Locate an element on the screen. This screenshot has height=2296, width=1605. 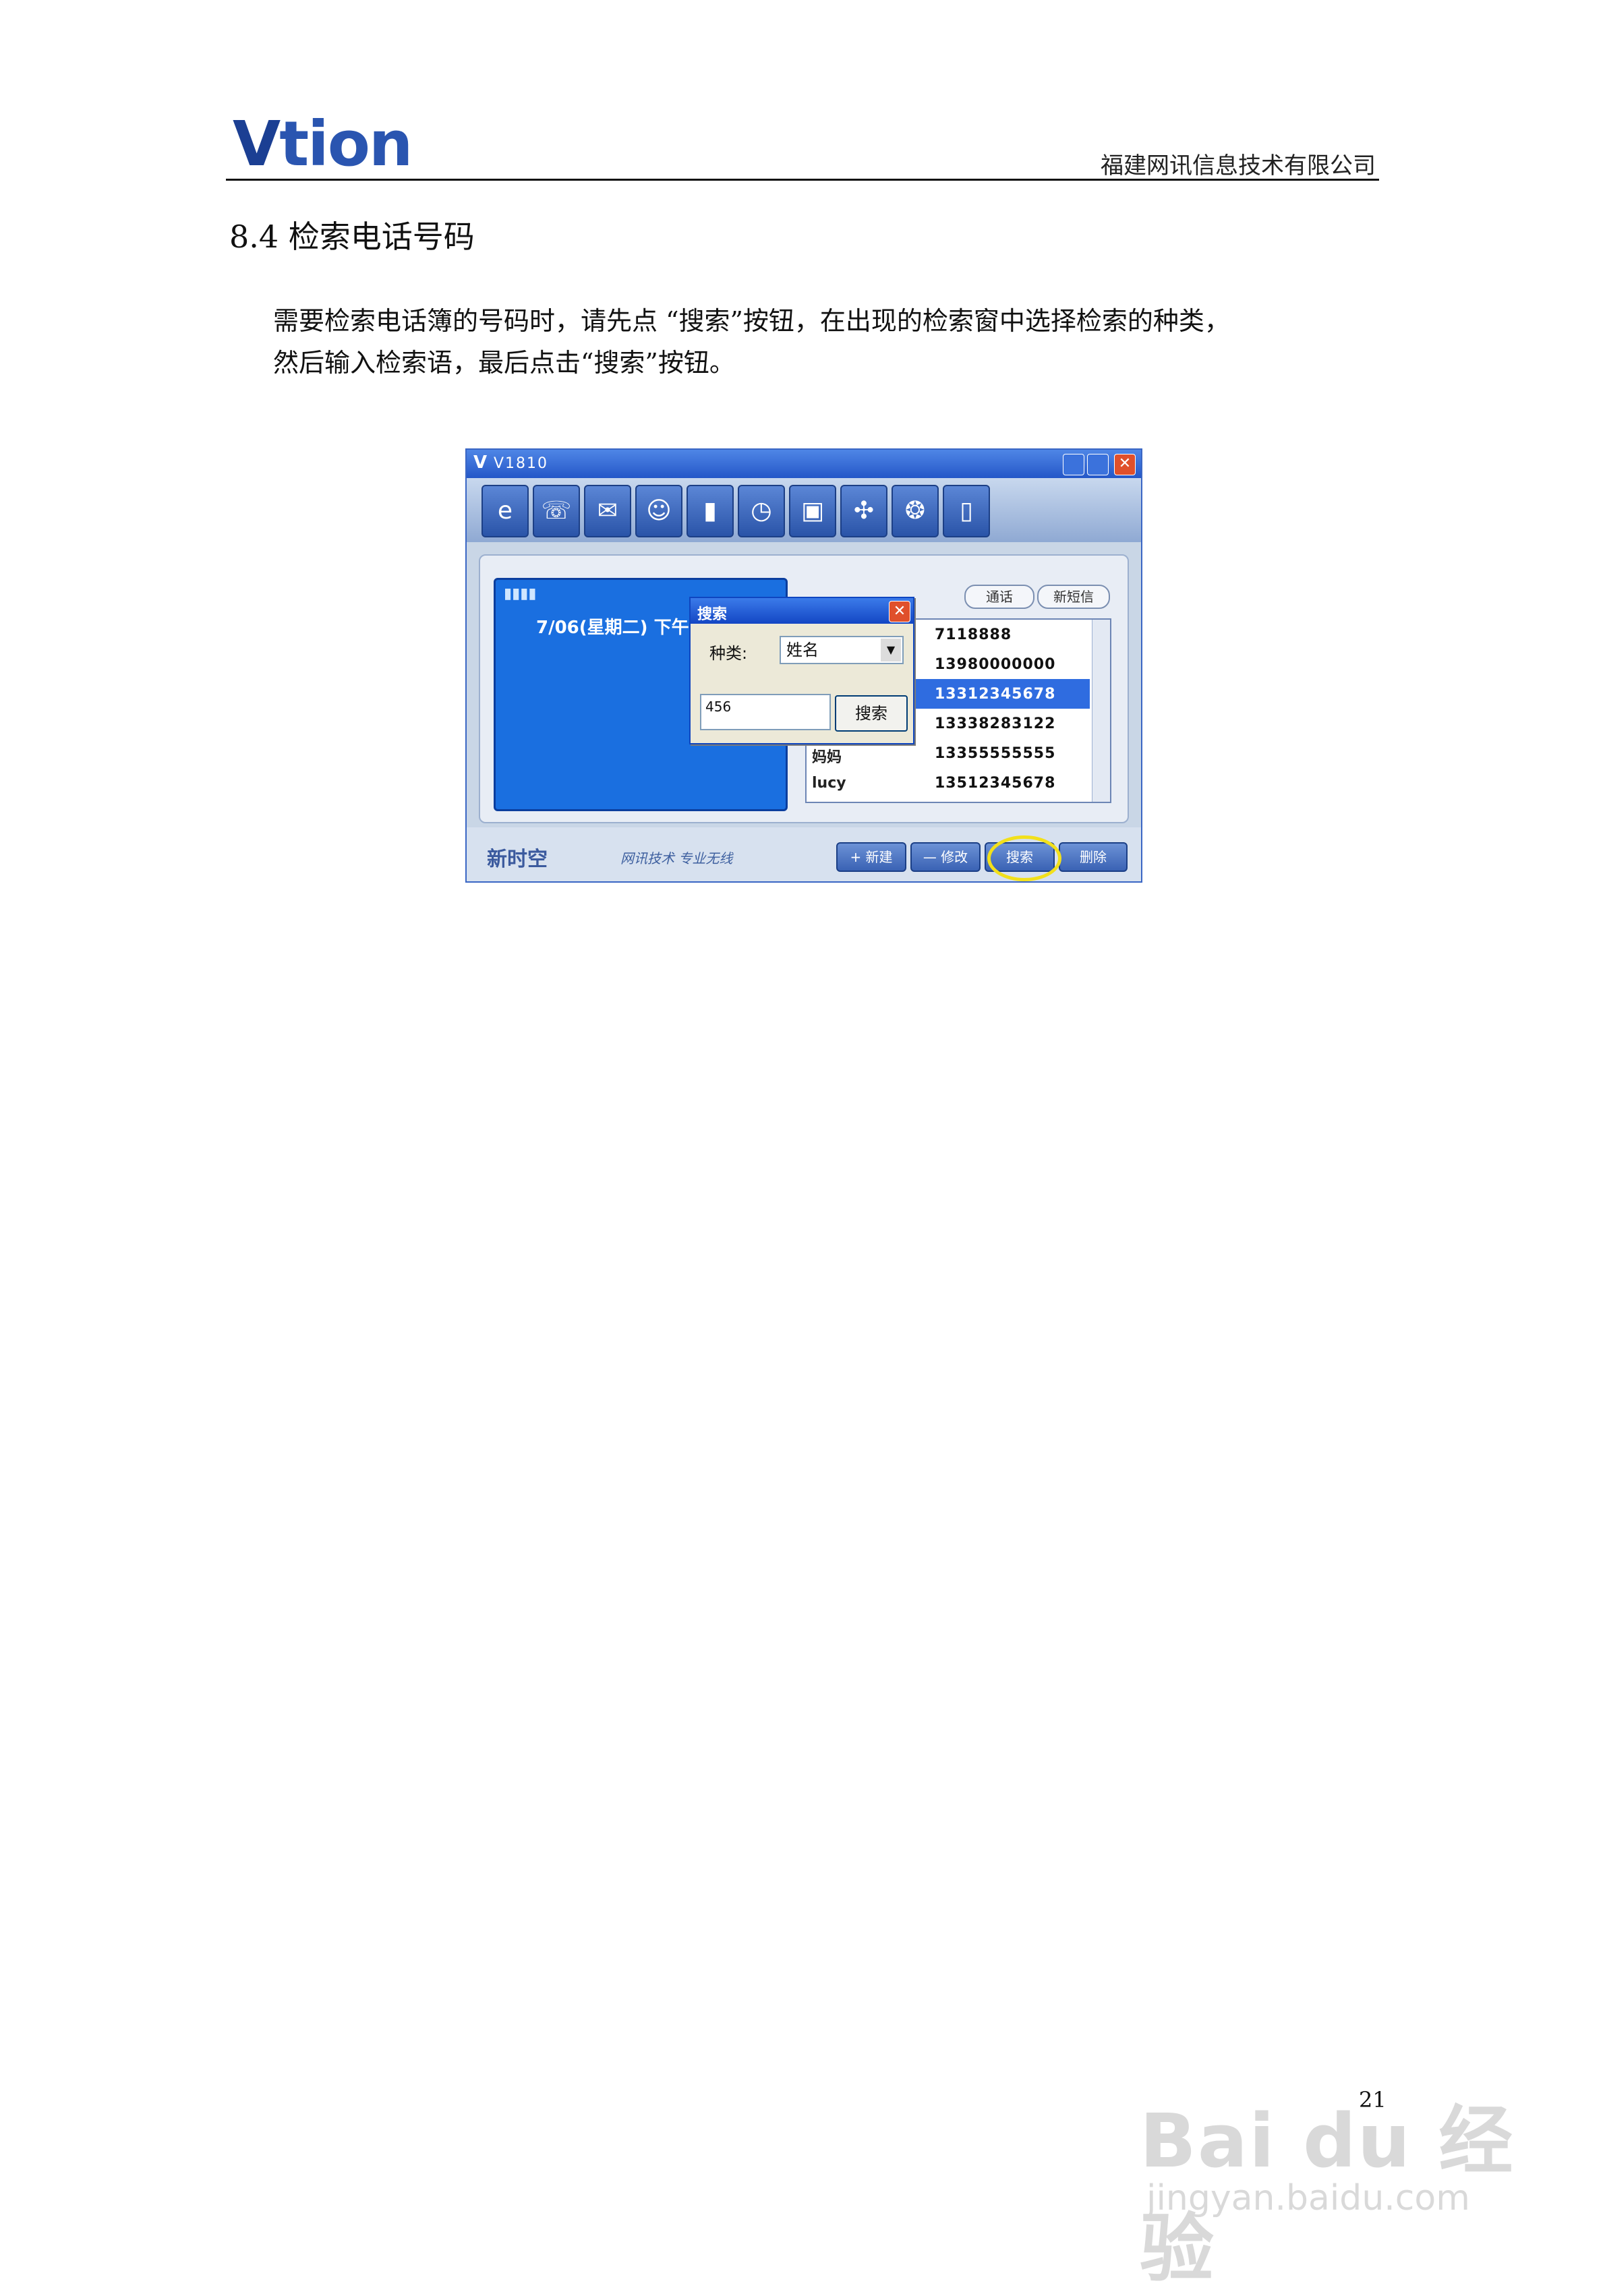
dialog-titlebar: 搜索 ✕ is located at coordinates (802, 611).